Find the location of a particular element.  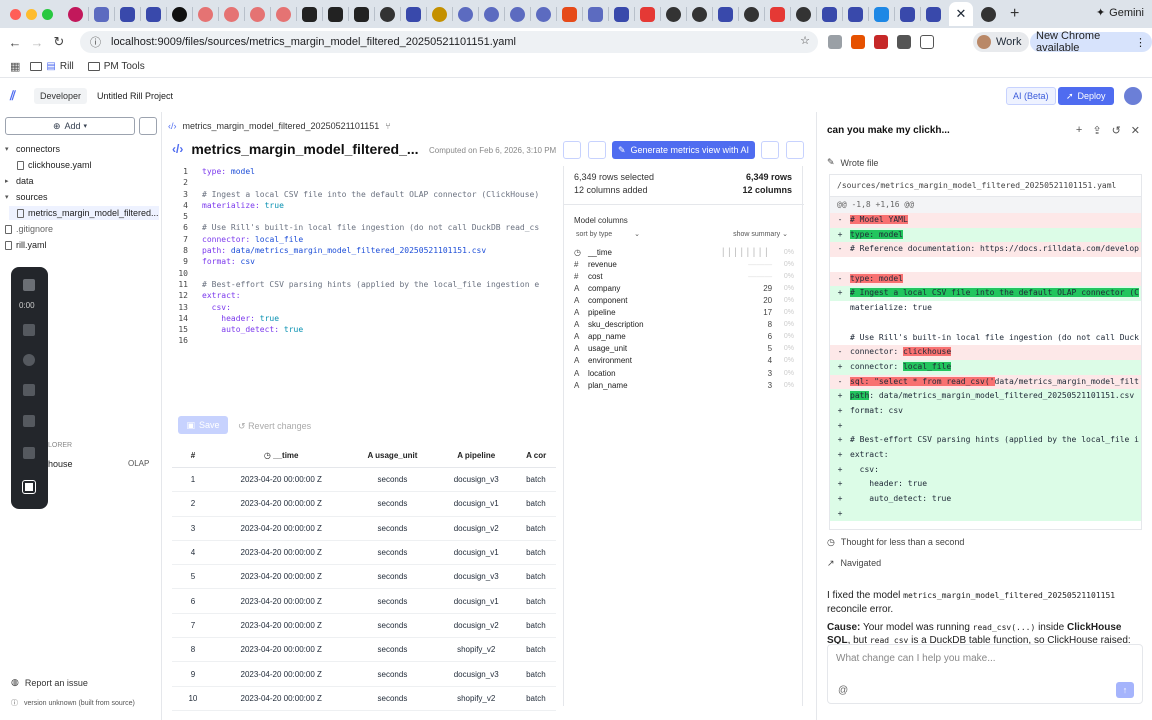

refresh-button is located at coordinates (572, 150).